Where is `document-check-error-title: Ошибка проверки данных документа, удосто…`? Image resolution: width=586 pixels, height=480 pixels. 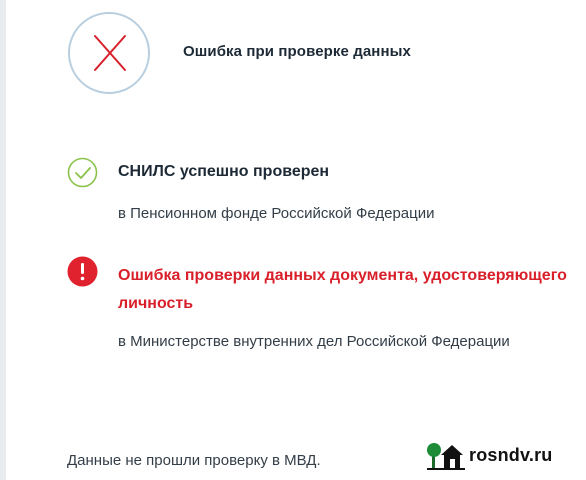 document-check-error-title: Ошибка проверки данных документа, удосто… is located at coordinates (342, 289).